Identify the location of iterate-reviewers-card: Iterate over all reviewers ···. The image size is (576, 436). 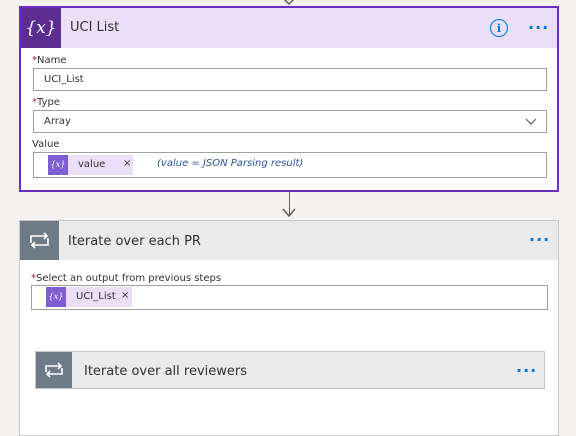
(290, 370).